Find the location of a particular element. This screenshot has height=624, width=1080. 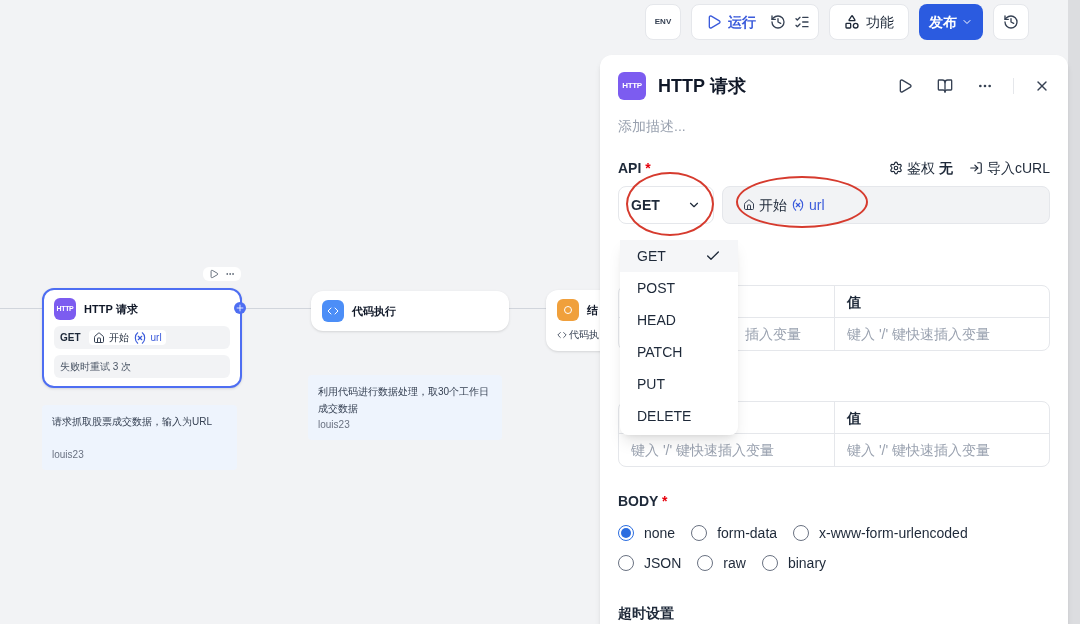

note-text: 请求抓取股票成交数据，输入为URL is located at coordinates (132, 422).